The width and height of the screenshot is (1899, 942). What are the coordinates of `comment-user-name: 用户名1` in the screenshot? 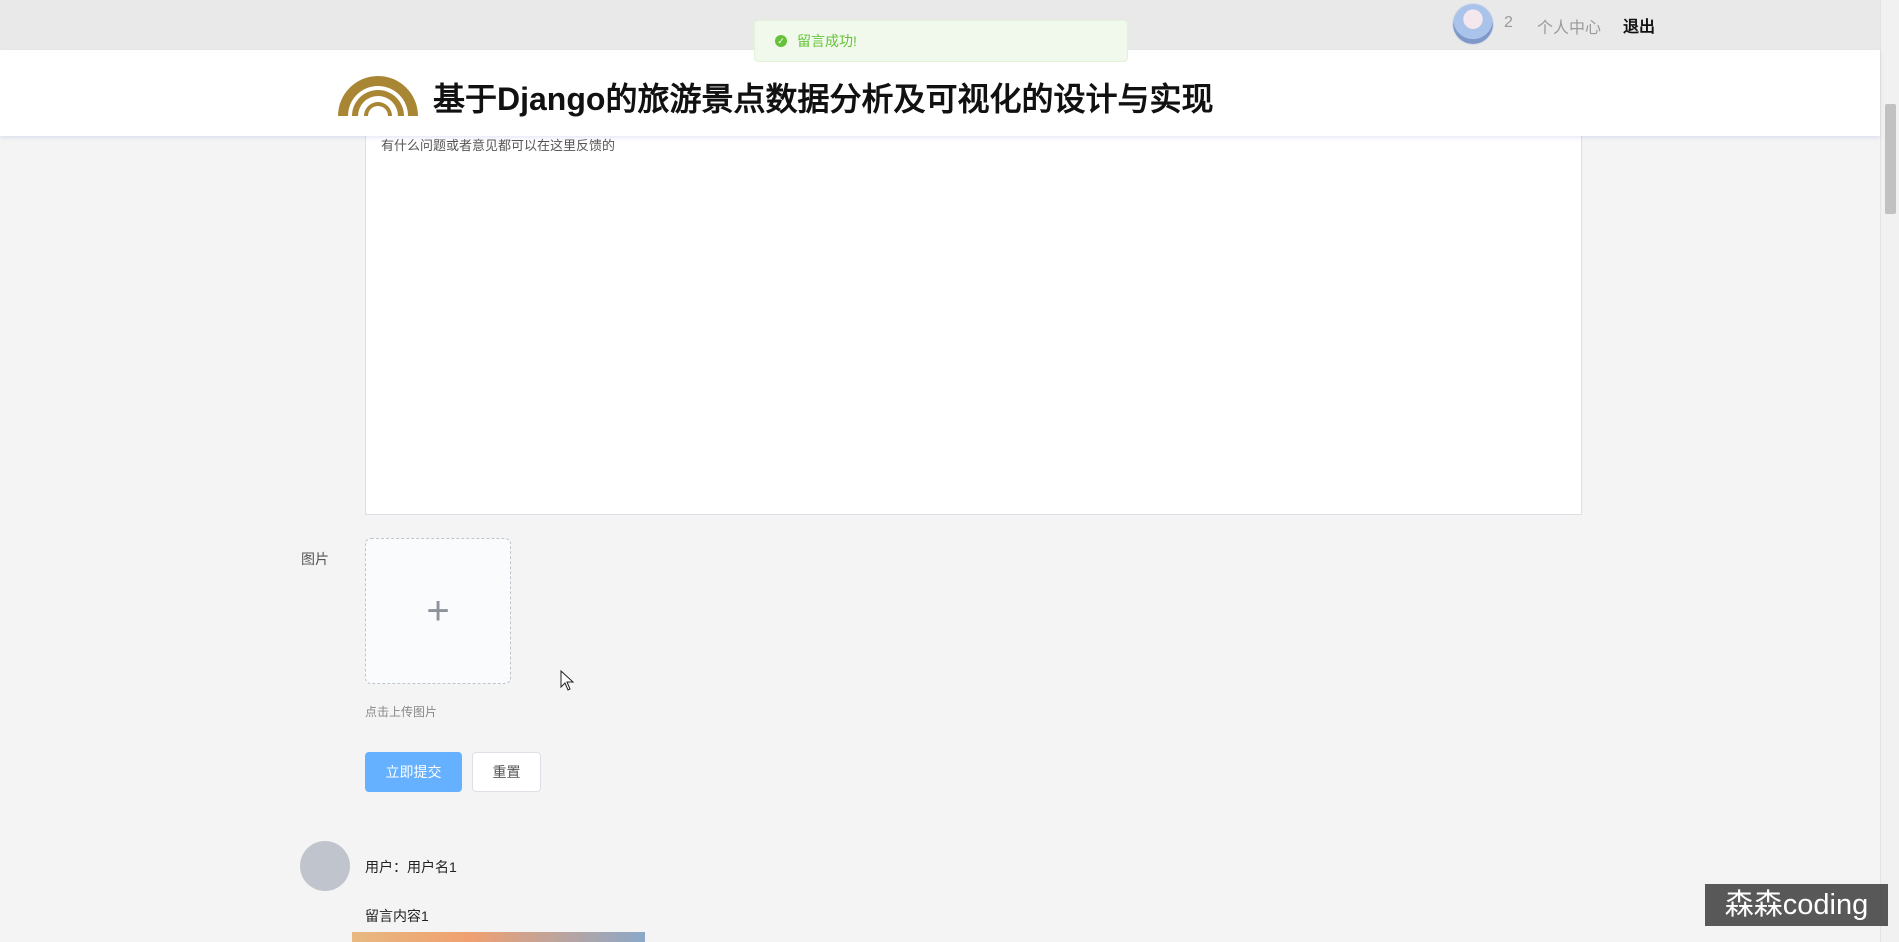 It's located at (432, 867).